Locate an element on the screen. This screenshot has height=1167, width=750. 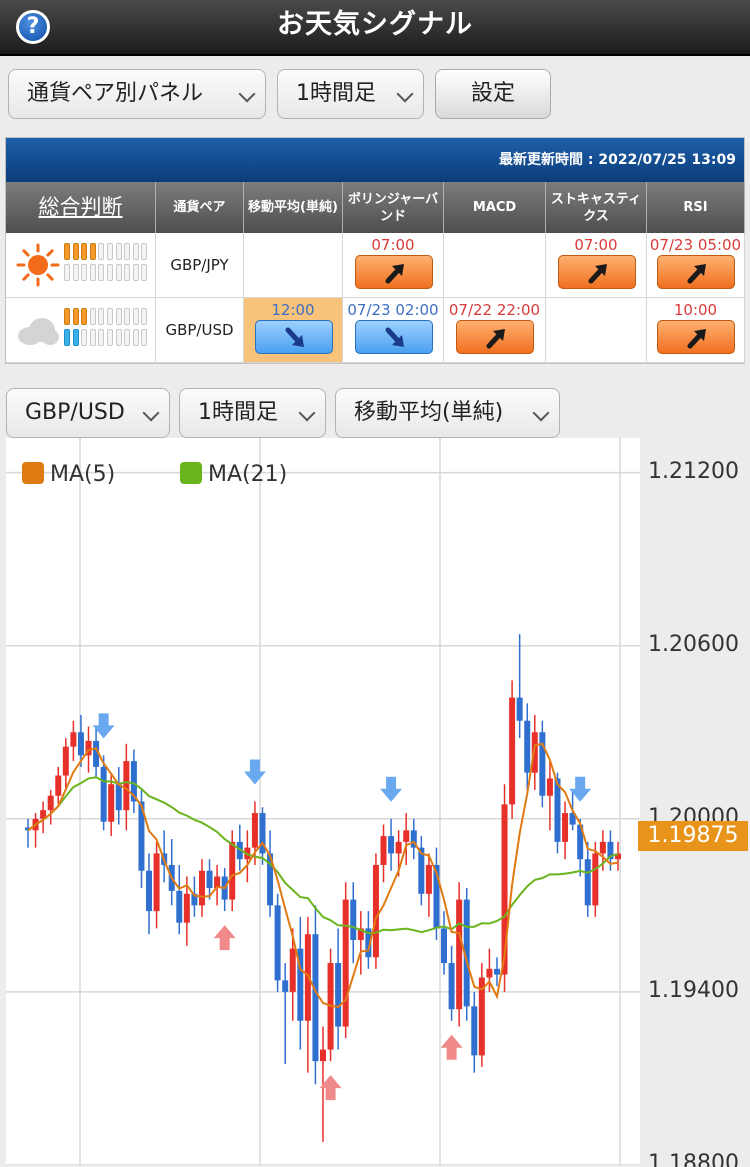
panel-select: 通貨ペア別パネル is located at coordinates (137, 94).